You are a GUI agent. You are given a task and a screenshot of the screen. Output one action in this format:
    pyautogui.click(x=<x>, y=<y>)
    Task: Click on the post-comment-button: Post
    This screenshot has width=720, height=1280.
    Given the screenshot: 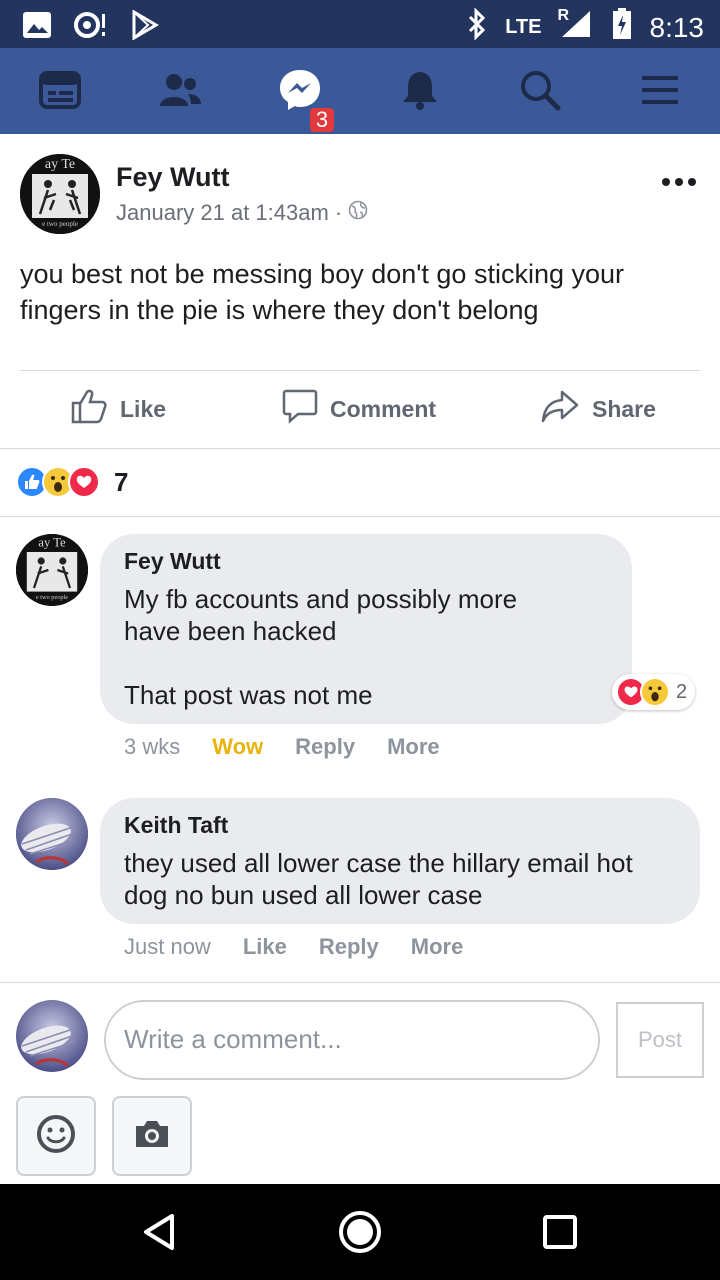 What is the action you would take?
    pyautogui.click(x=660, y=1040)
    